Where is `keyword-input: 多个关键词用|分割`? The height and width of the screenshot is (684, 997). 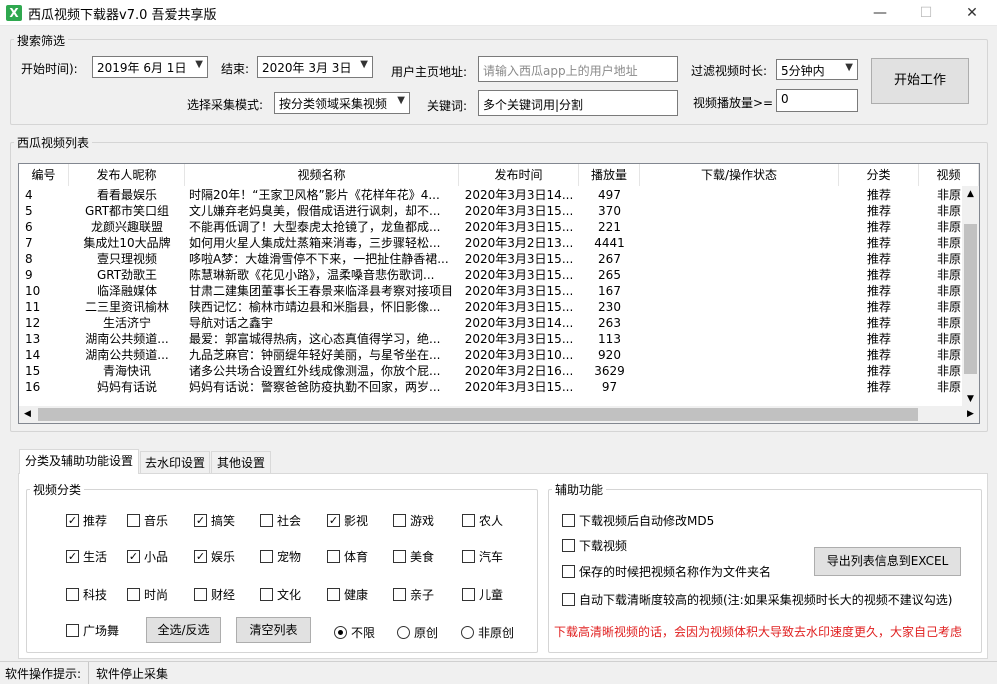 keyword-input: 多个关键词用|分割 is located at coordinates (578, 103).